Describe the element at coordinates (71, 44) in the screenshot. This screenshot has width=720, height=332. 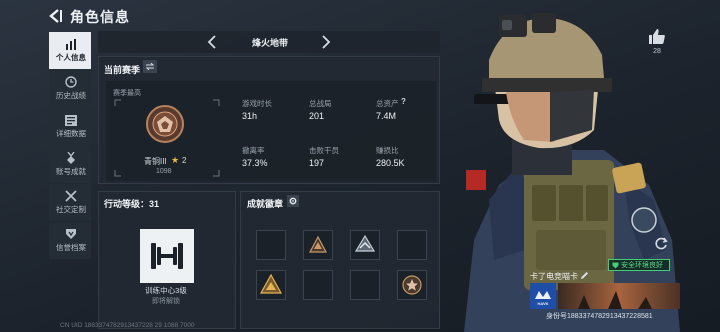
I see `bar-chart-icon` at that location.